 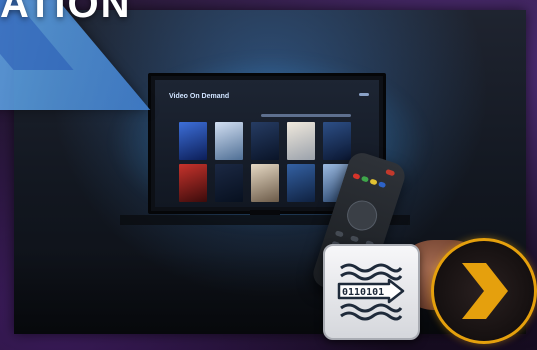 I want to click on power-button, so click(x=390, y=172).